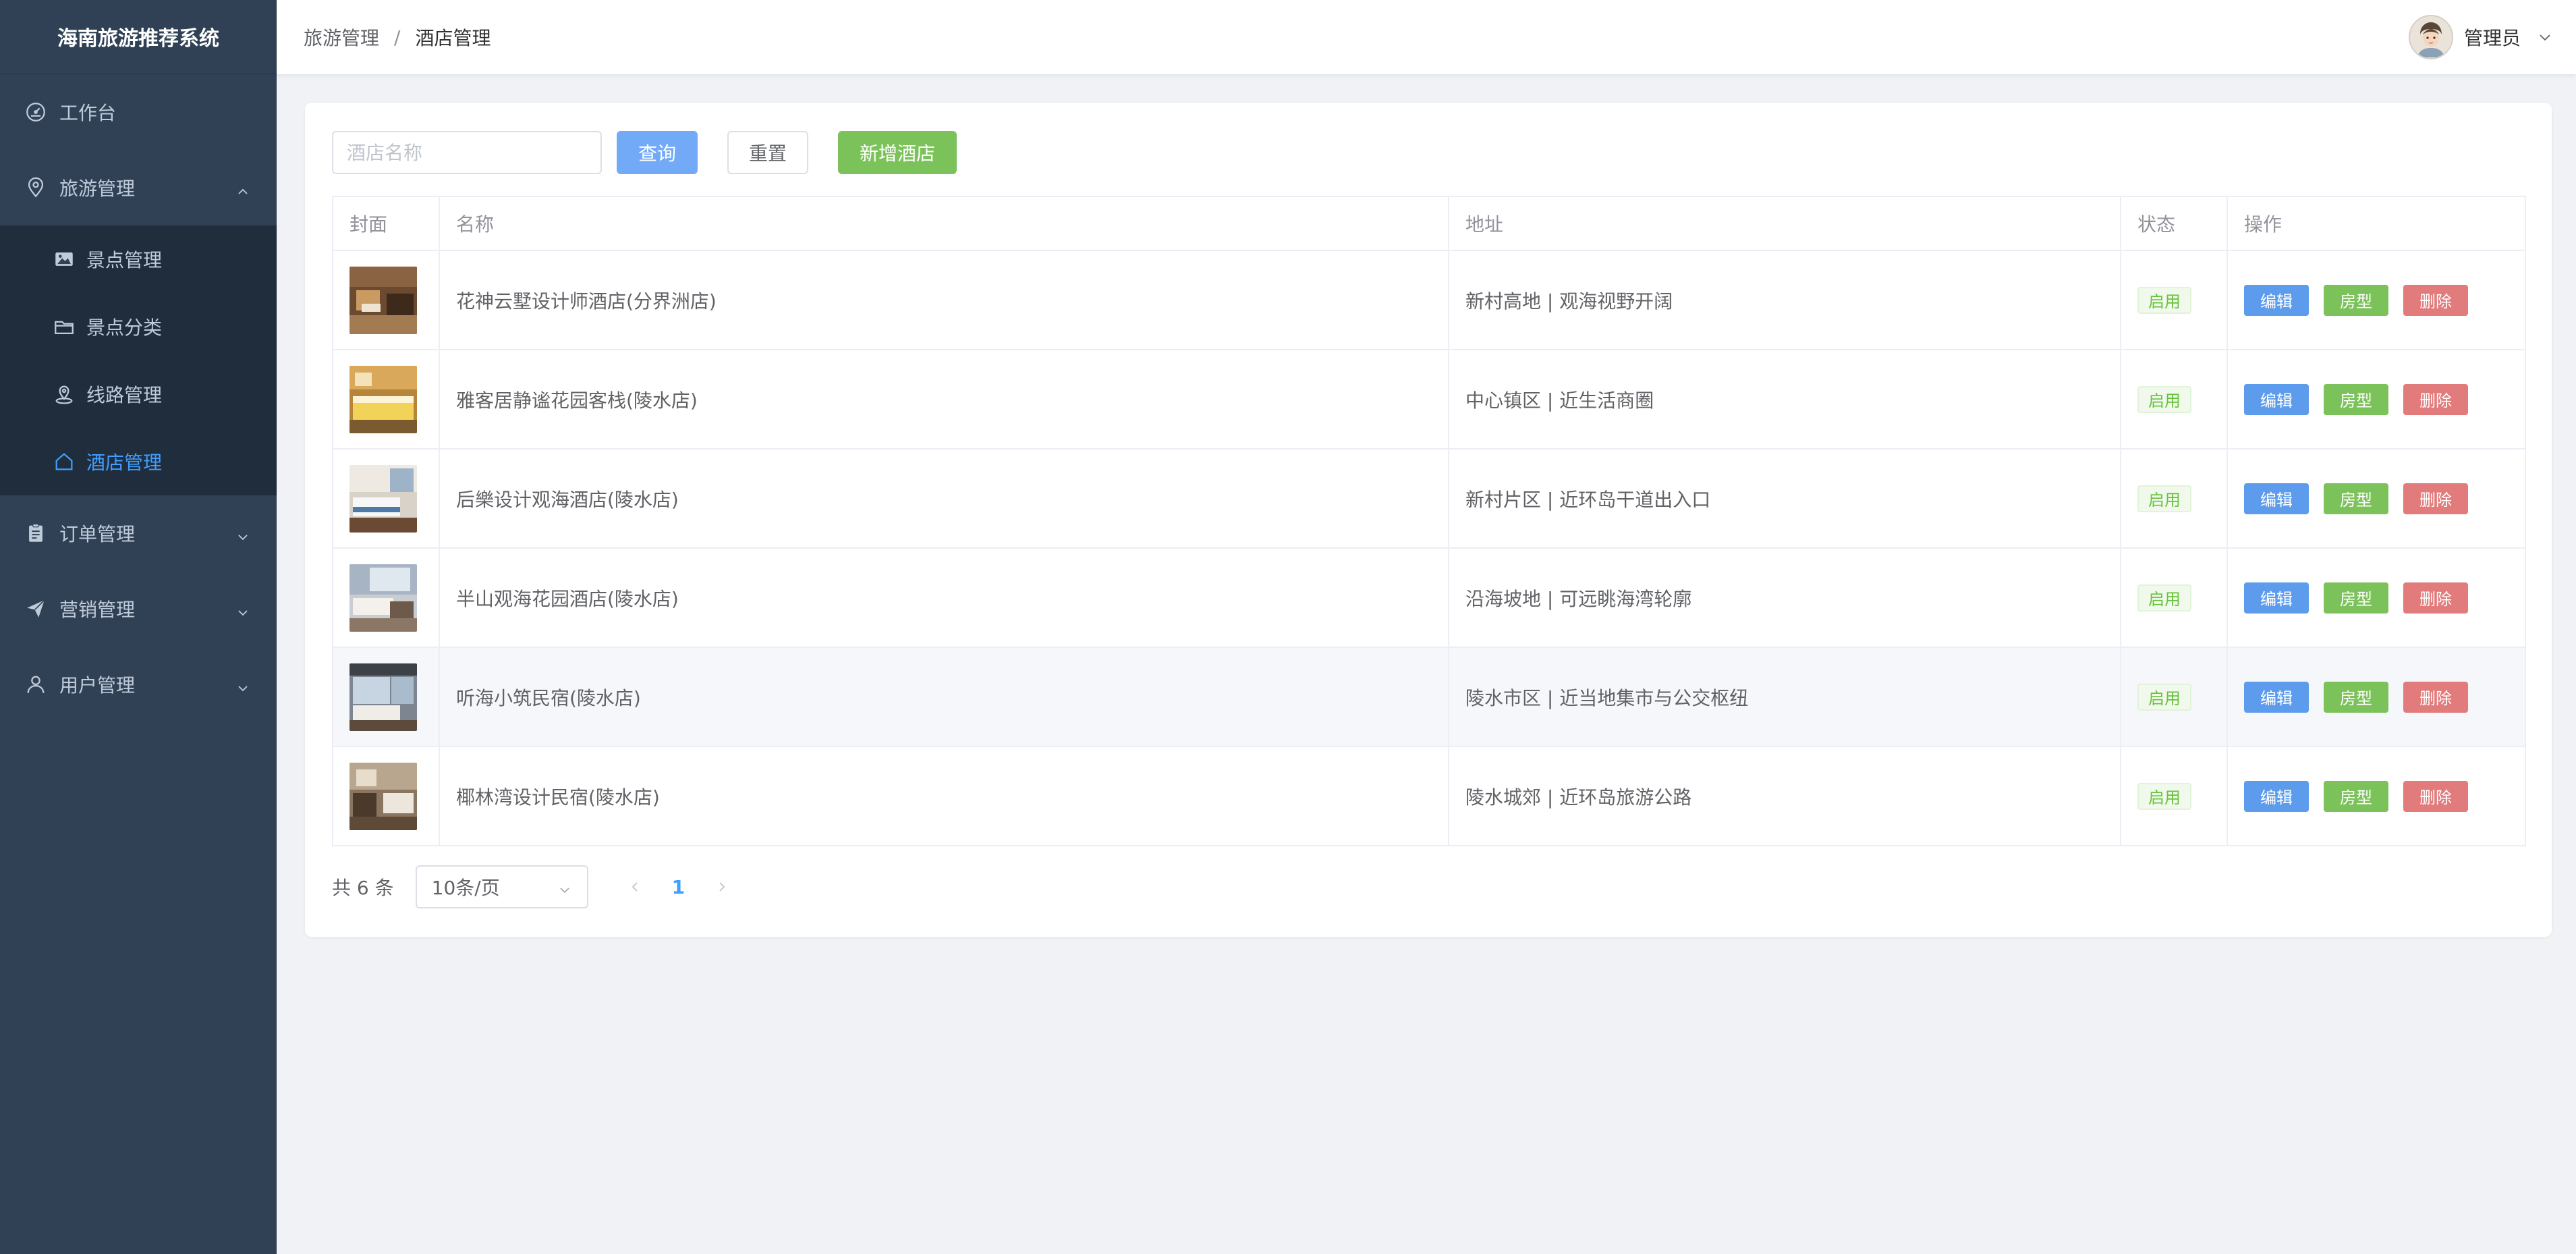 This screenshot has width=2576, height=1254. I want to click on hotel-name-search-input, so click(467, 152).